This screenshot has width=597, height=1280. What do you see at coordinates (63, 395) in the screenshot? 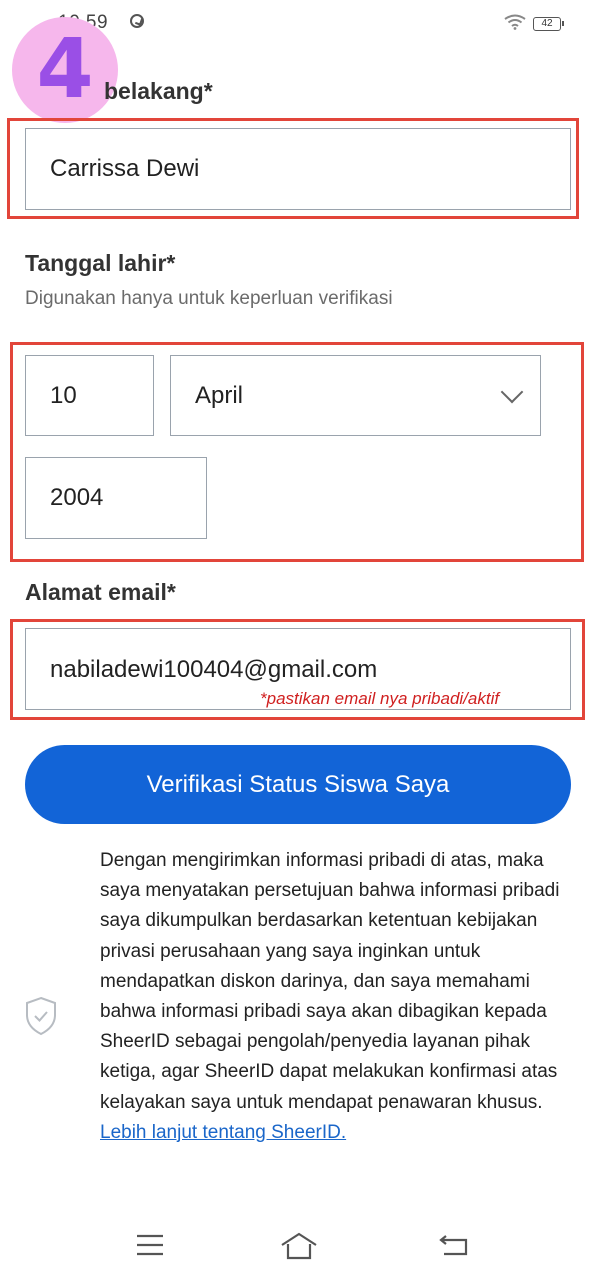
I see `birth-day-value: 10` at bounding box center [63, 395].